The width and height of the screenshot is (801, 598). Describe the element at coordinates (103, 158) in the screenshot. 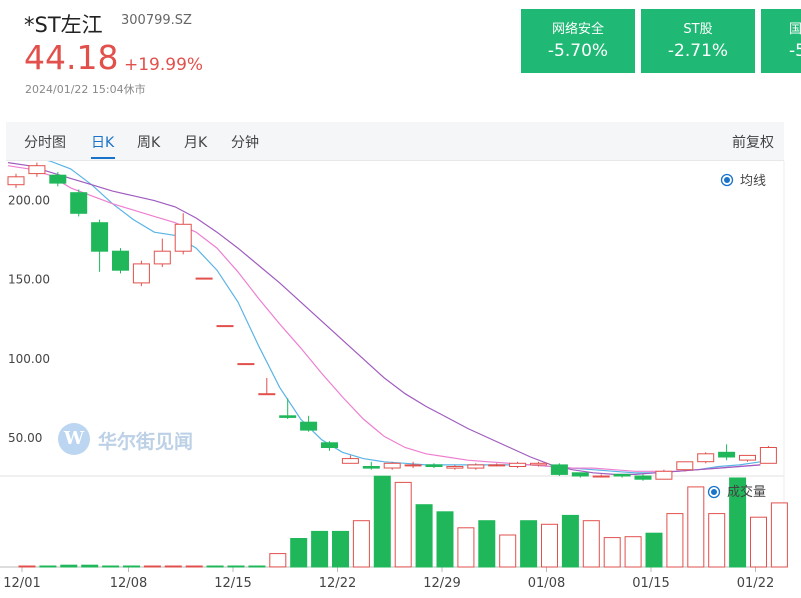

I see `active-tab-indicator` at that location.